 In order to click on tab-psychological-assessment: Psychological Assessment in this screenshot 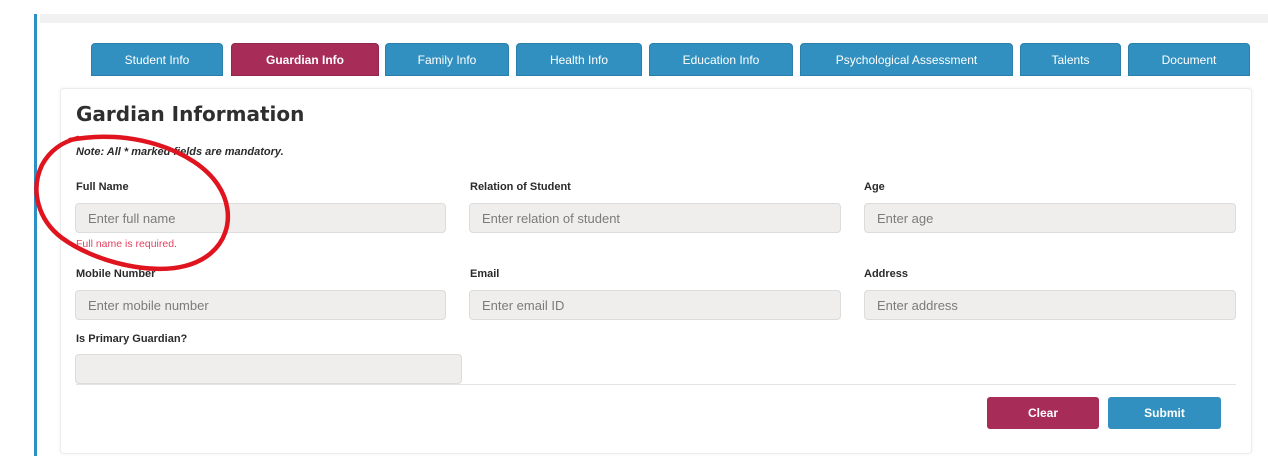, I will do `click(906, 59)`.